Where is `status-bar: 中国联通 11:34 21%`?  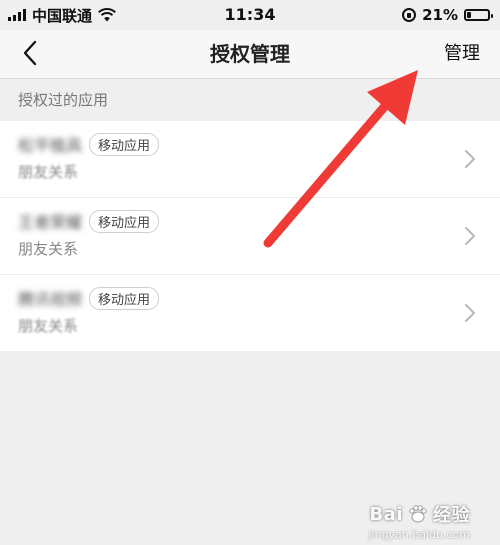 status-bar: 中国联通 11:34 21% is located at coordinates (250, 15).